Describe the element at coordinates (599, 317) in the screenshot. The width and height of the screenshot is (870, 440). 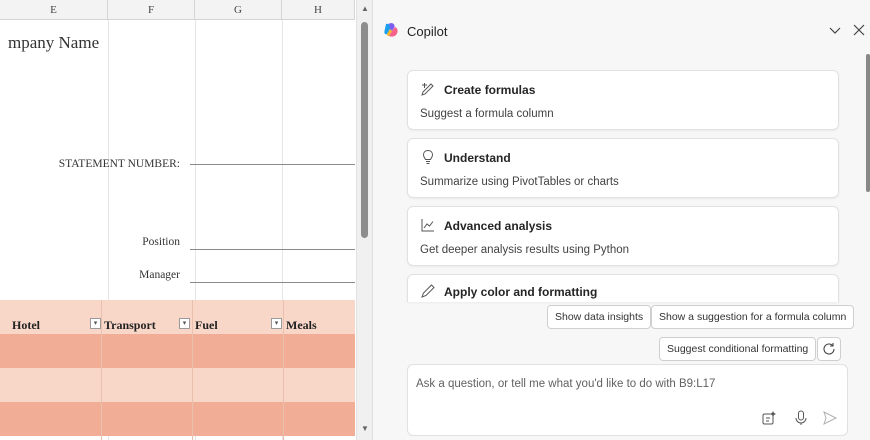
I see `chip-show-data-insights: Show data insights` at that location.